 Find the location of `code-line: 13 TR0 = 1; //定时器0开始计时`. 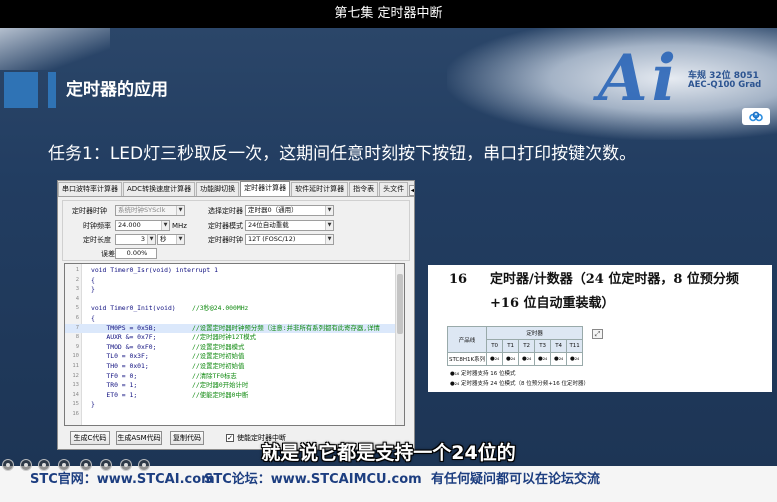

code-line: 13 TR0 = 1; //定时器0开始计时 is located at coordinates (231, 386).